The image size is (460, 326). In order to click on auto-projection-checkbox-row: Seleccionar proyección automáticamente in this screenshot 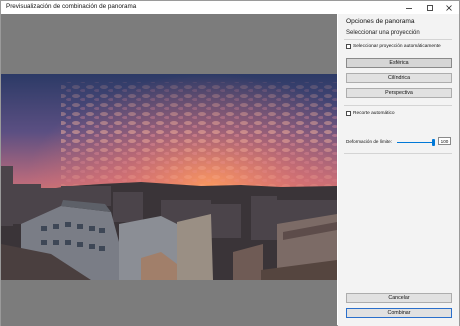, I will do `click(393, 46)`.